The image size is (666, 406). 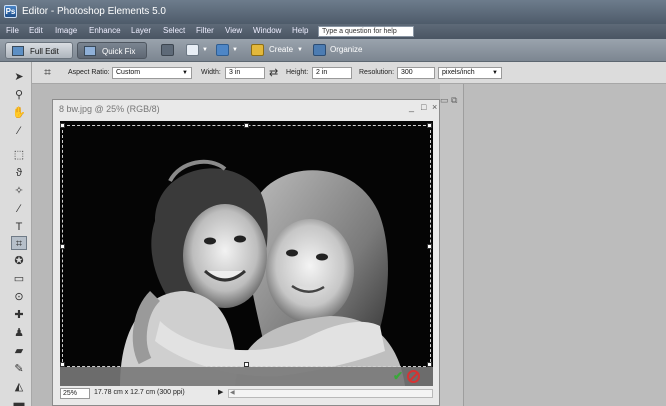 What do you see at coordinates (19, 297) in the screenshot?
I see `red-eye-icon: ⊙` at bounding box center [19, 297].